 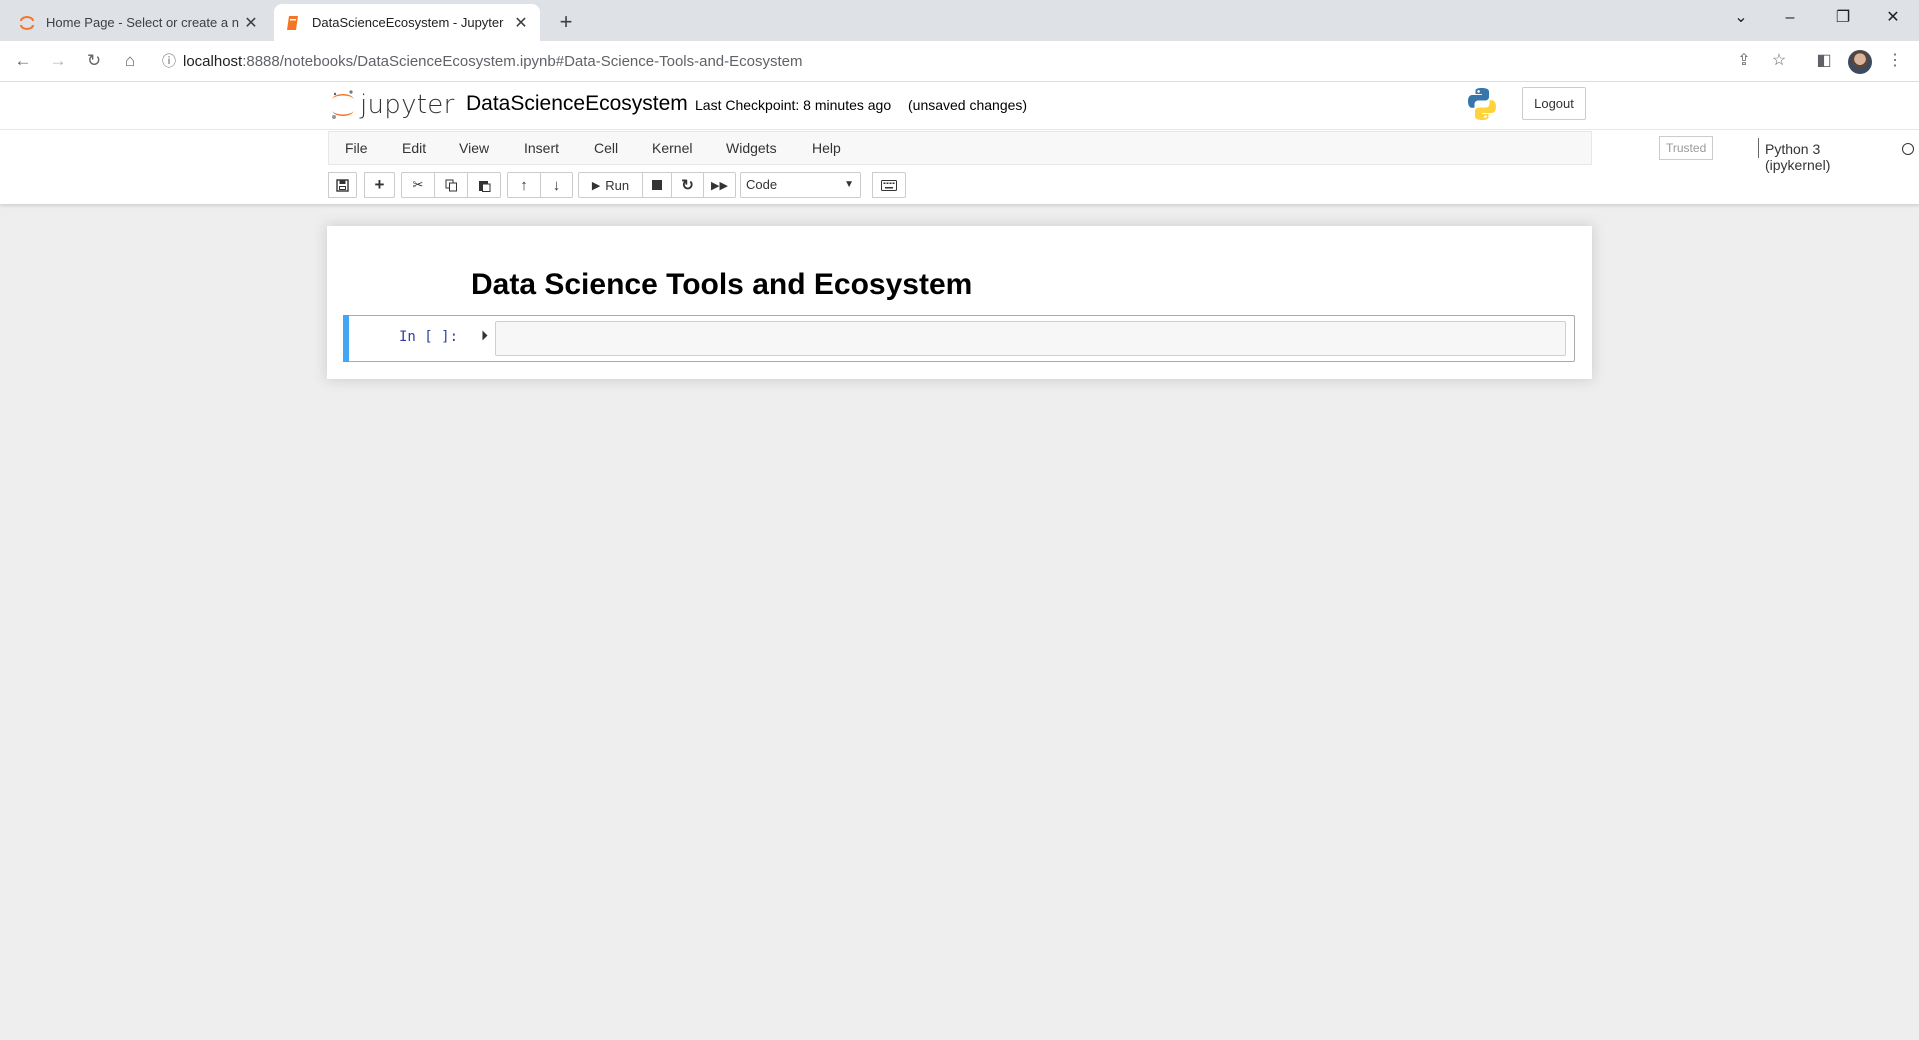 I want to click on command-palette-button, so click(x=889, y=185).